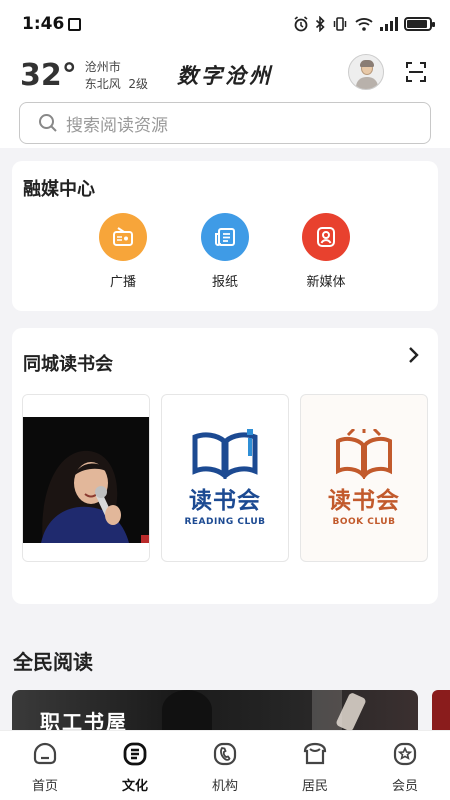 The height and width of the screenshot is (800, 450). What do you see at coordinates (116, 83) in the screenshot?
I see `wind-info: 东北风 2级` at bounding box center [116, 83].